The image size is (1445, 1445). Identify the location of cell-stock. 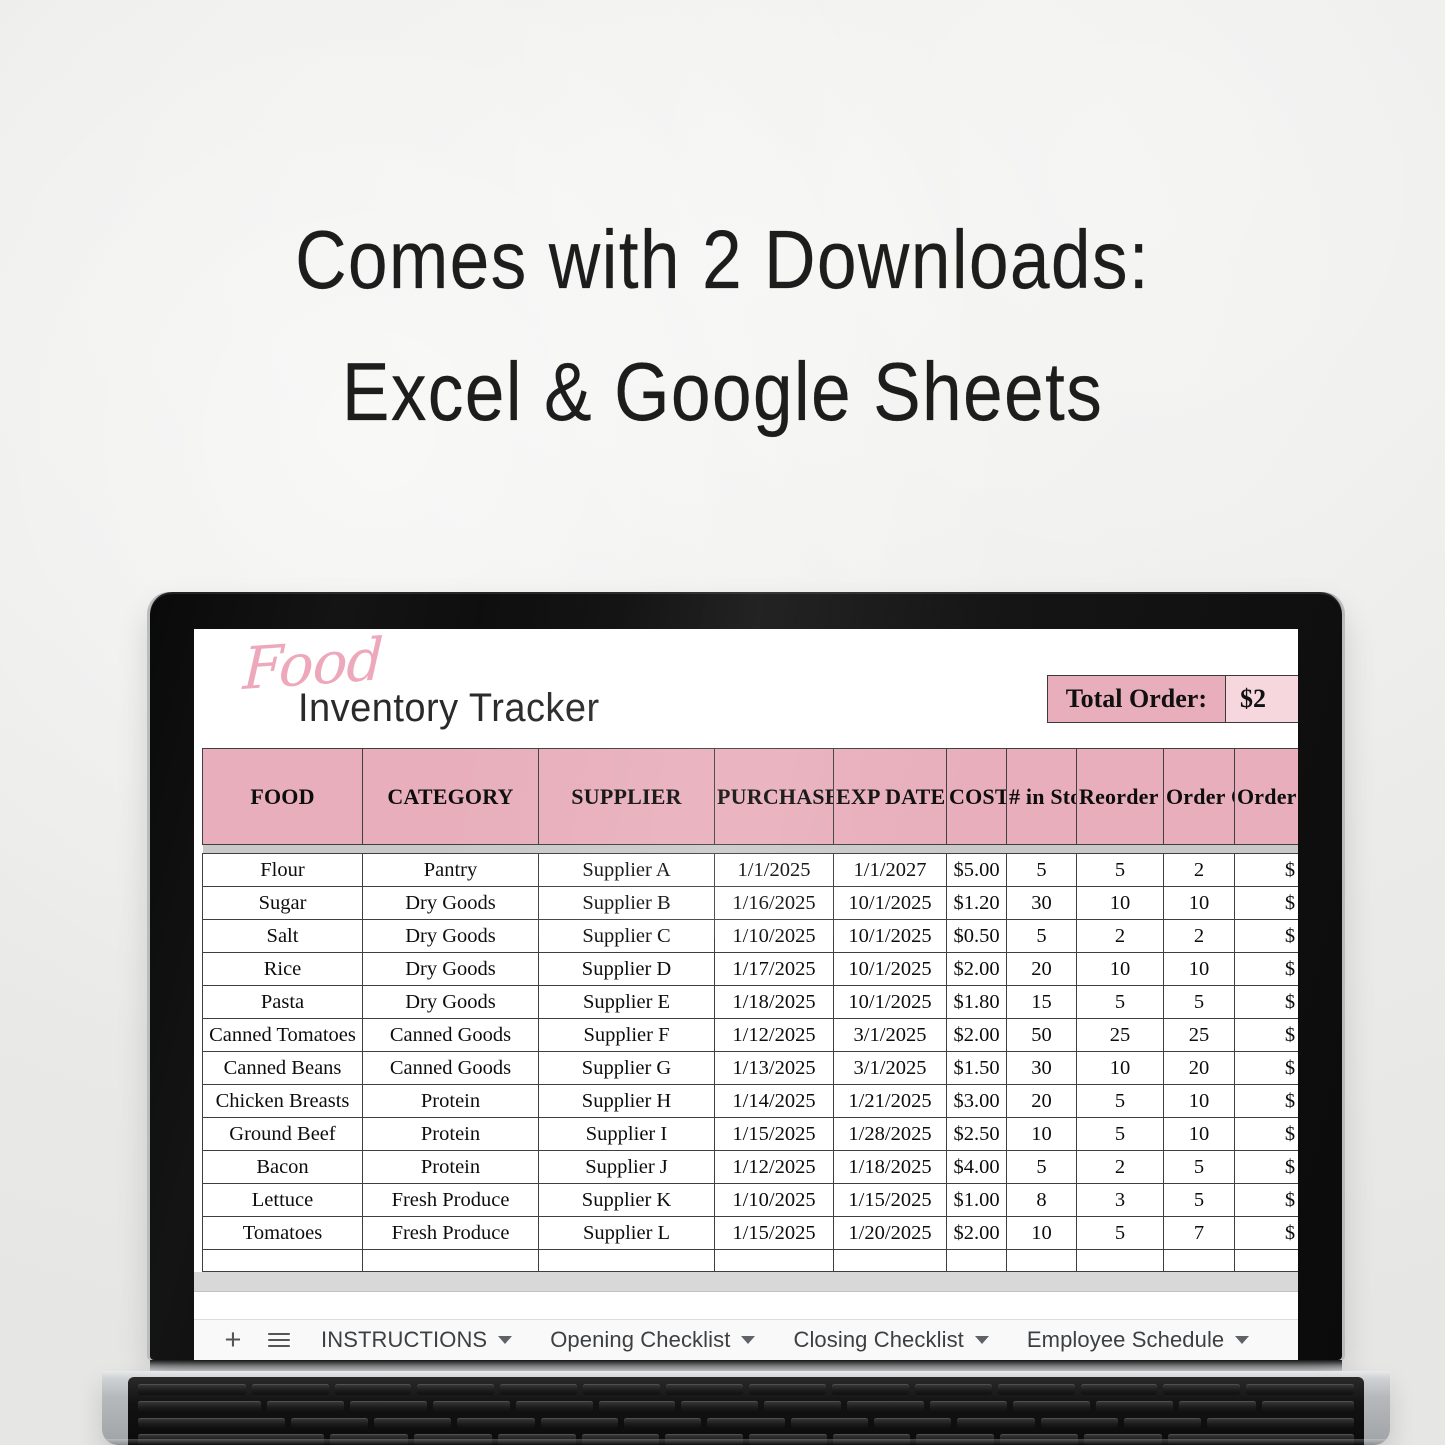
(1041, 1260).